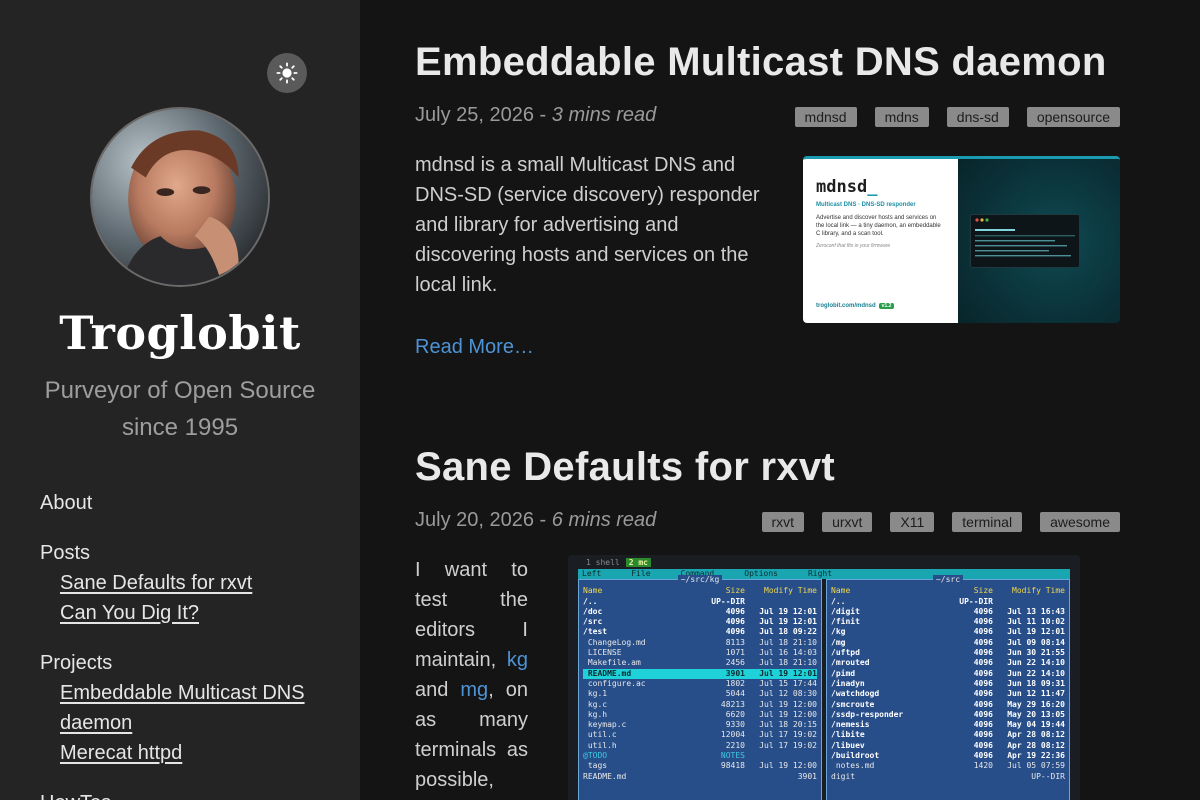  Describe the element at coordinates (180, 333) in the screenshot. I see `site-title: Troglobit` at that location.